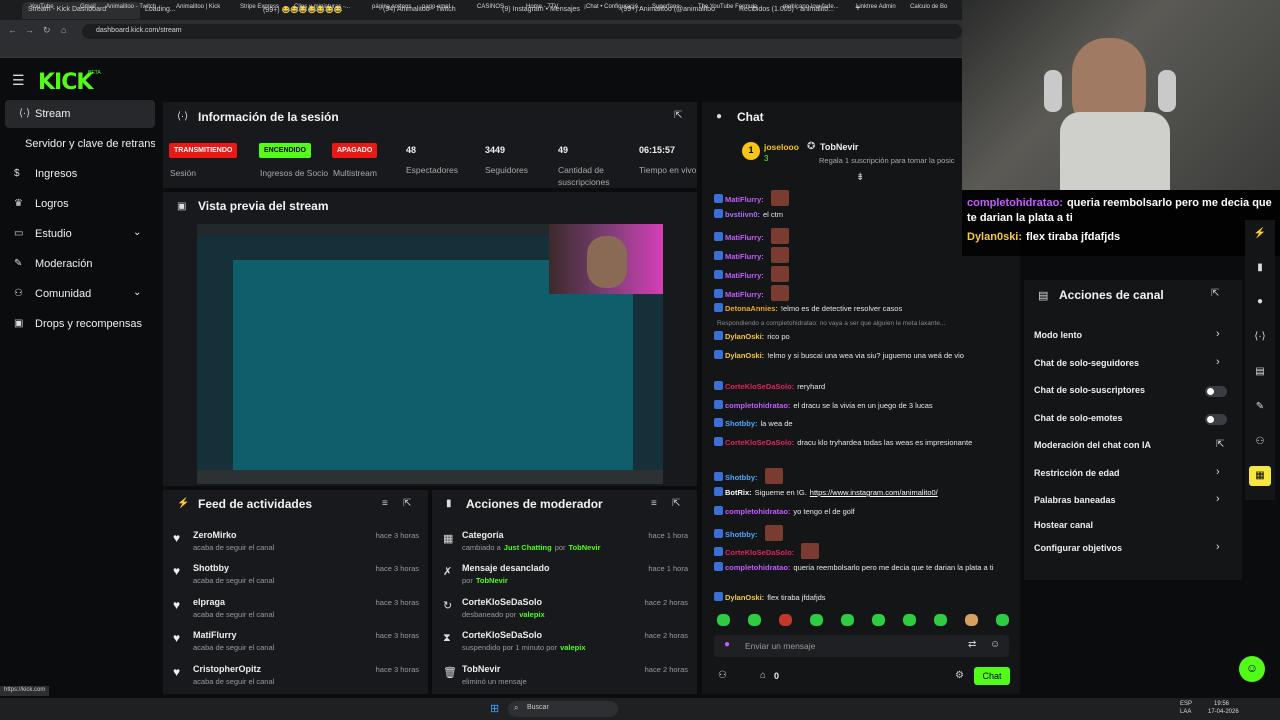  Describe the element at coordinates (928, 7) in the screenshot. I see `bookmark-item: Calculo de Bo` at that location.